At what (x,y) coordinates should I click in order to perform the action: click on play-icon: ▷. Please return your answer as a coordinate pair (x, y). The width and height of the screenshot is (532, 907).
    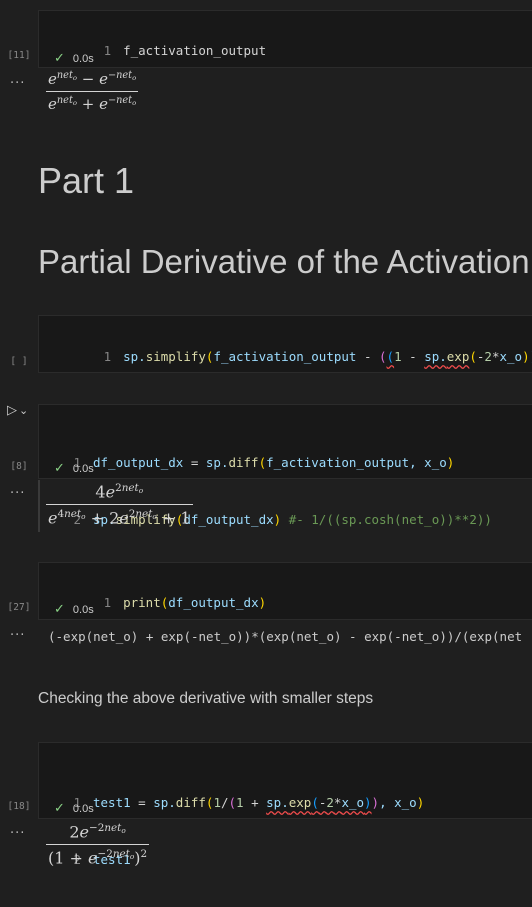
    Looking at the image, I should click on (12, 410).